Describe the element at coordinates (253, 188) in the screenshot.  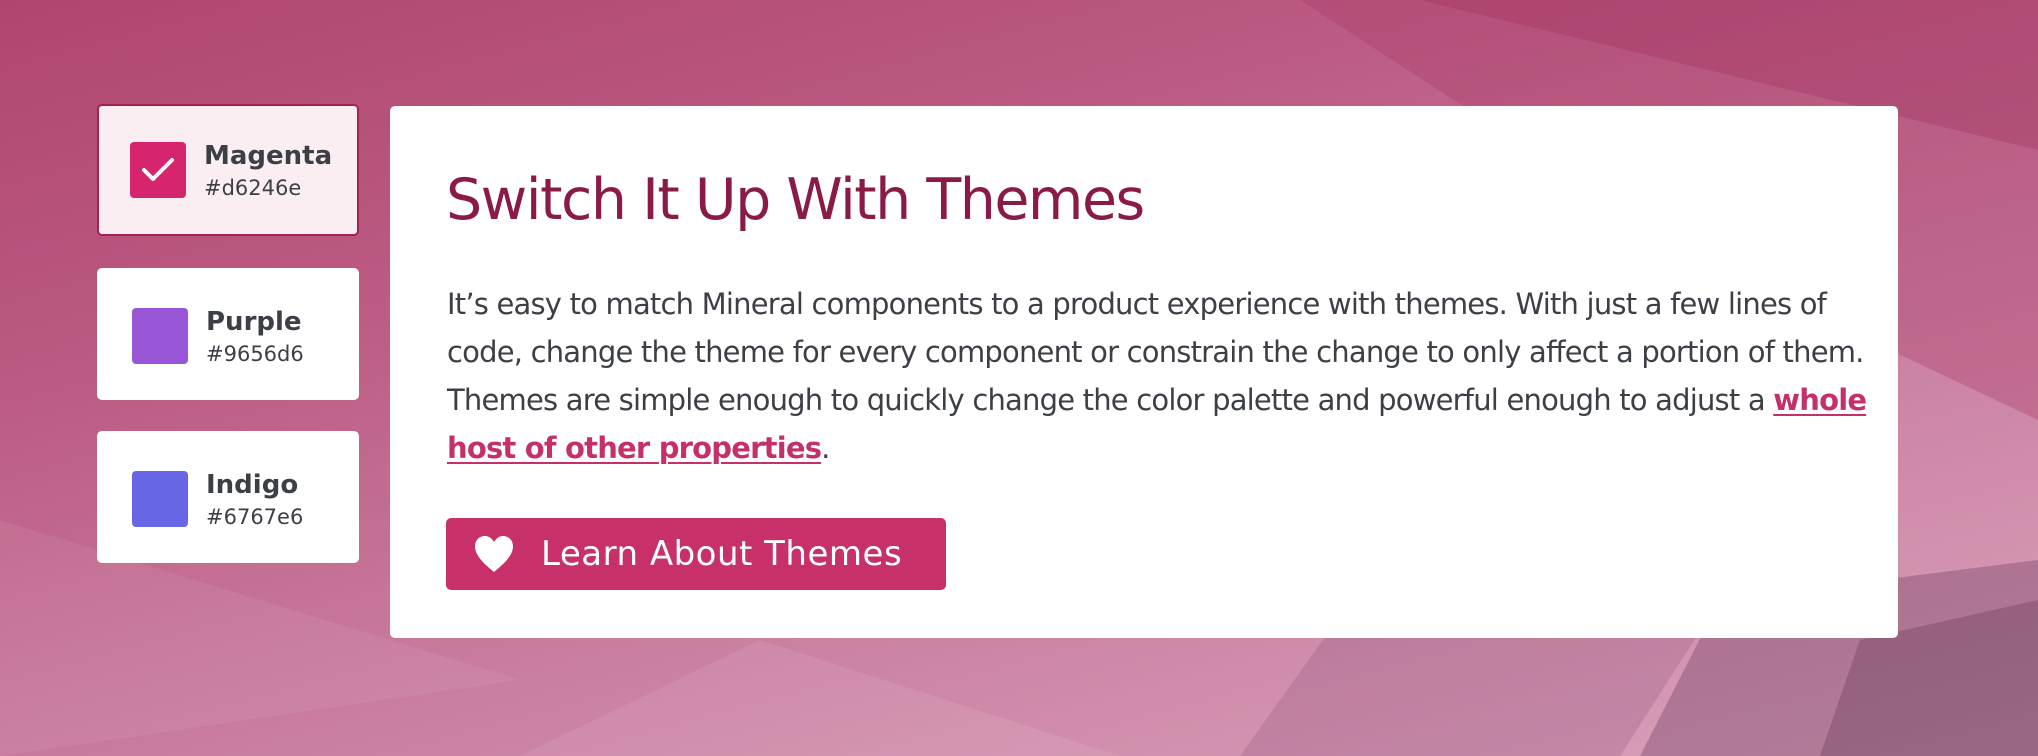
I see `theme-hex: #d6246e` at that location.